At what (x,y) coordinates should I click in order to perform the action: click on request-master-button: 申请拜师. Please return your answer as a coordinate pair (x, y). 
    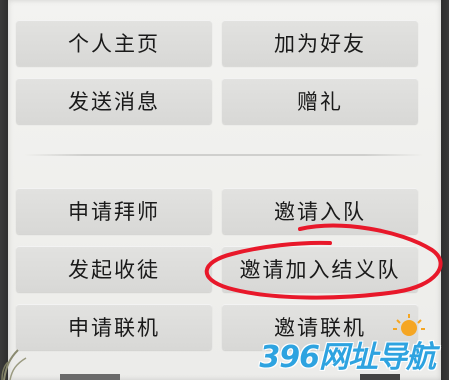
    Looking at the image, I should click on (114, 211).